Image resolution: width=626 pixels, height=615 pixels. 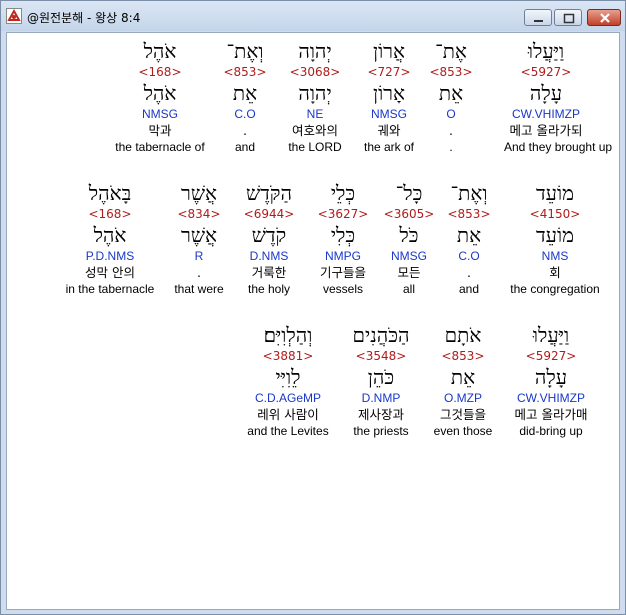 I want to click on minimize-button, so click(x=538, y=17).